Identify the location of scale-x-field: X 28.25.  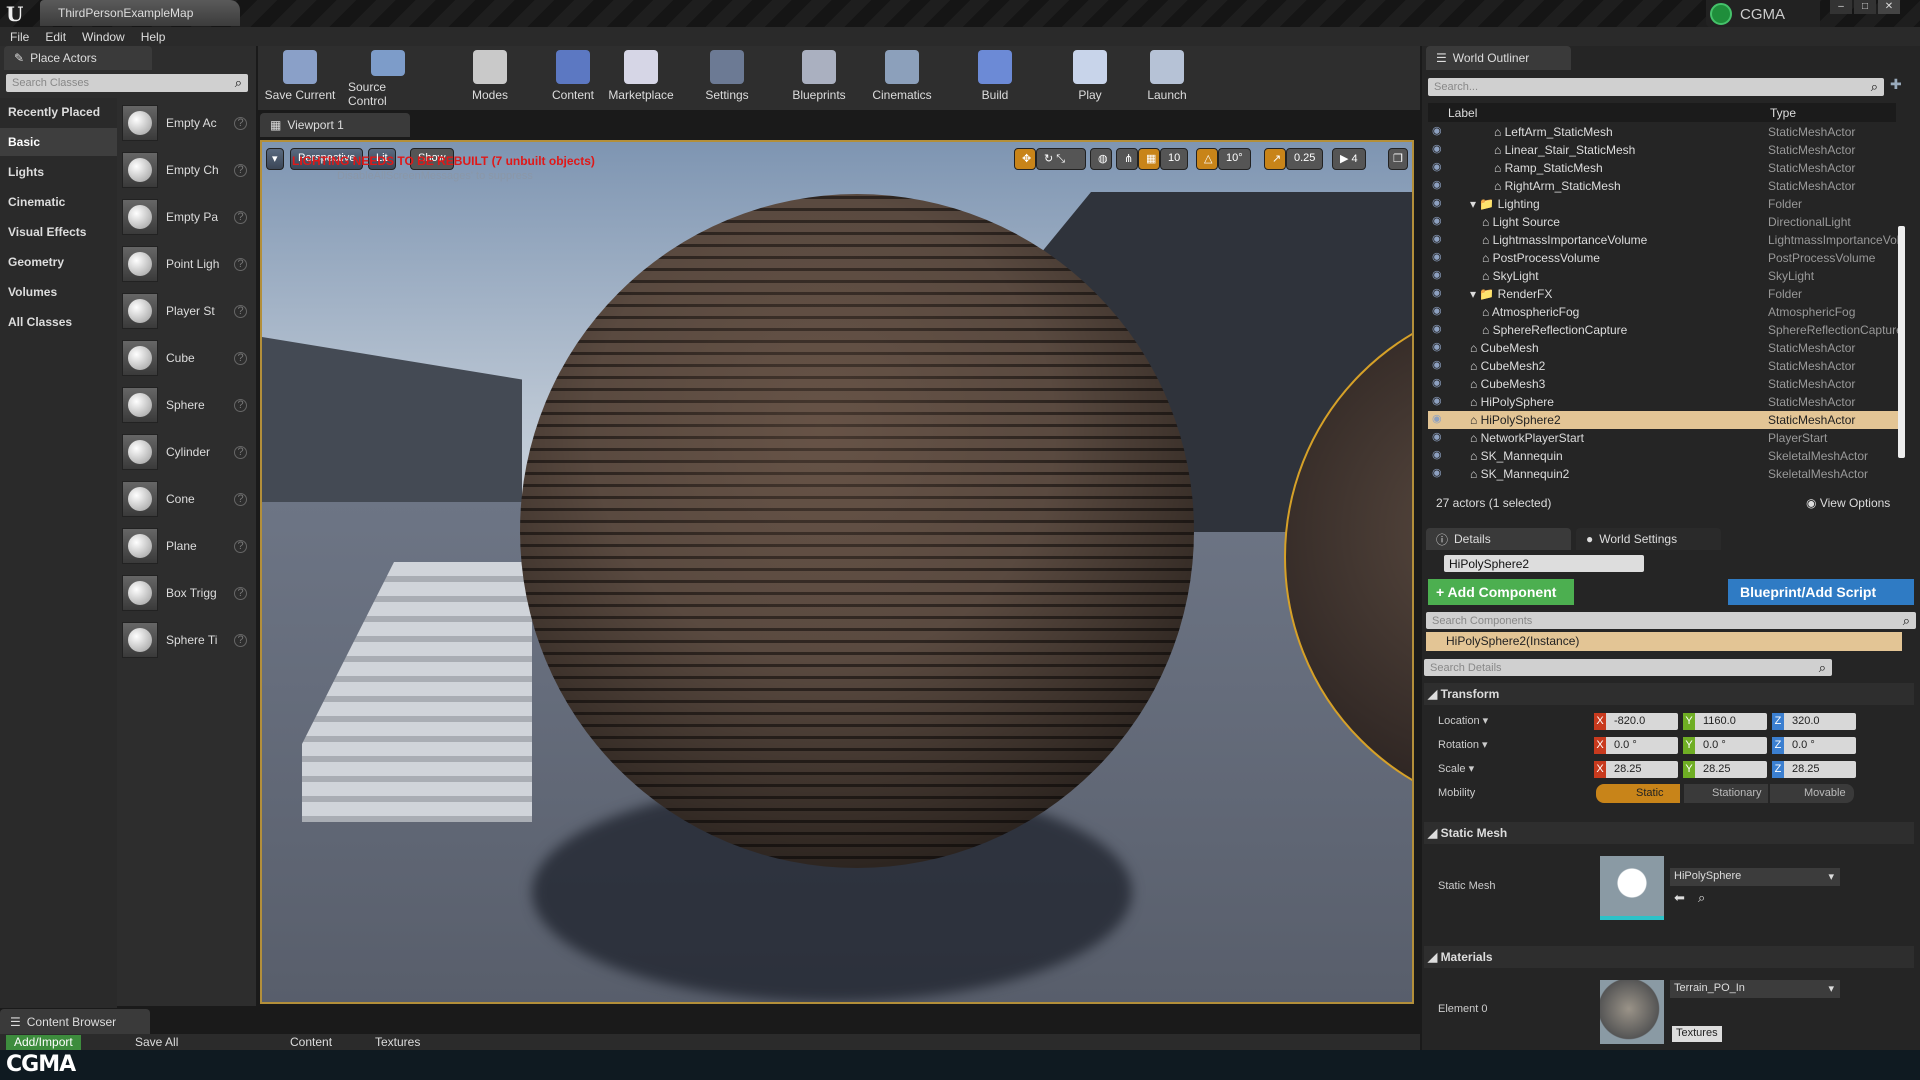
(1636, 769).